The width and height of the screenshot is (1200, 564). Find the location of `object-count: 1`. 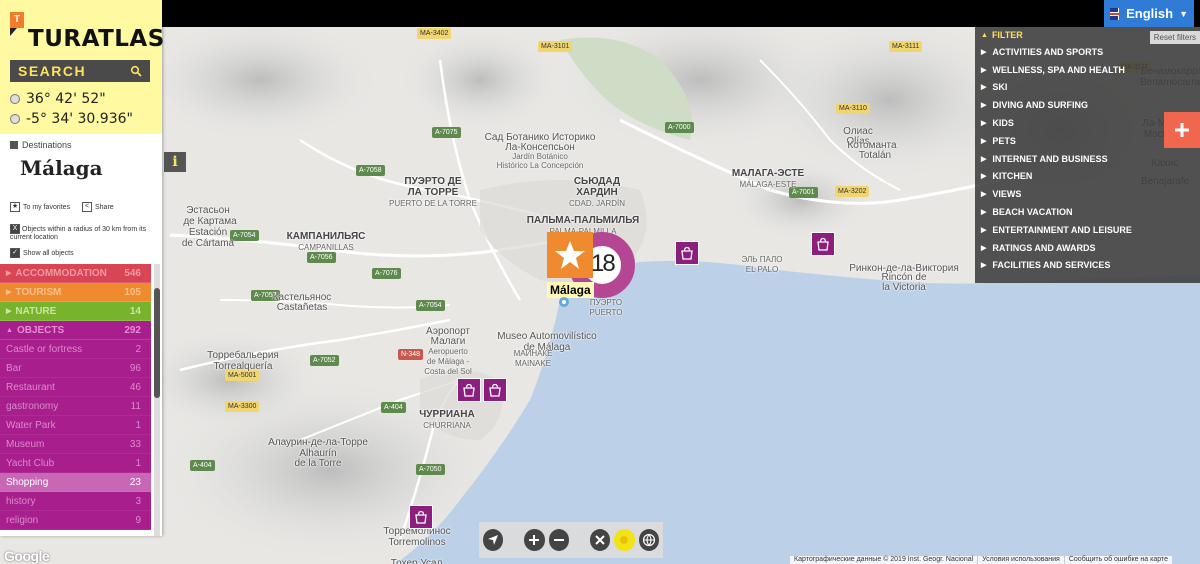

object-count: 1 is located at coordinates (138, 425).